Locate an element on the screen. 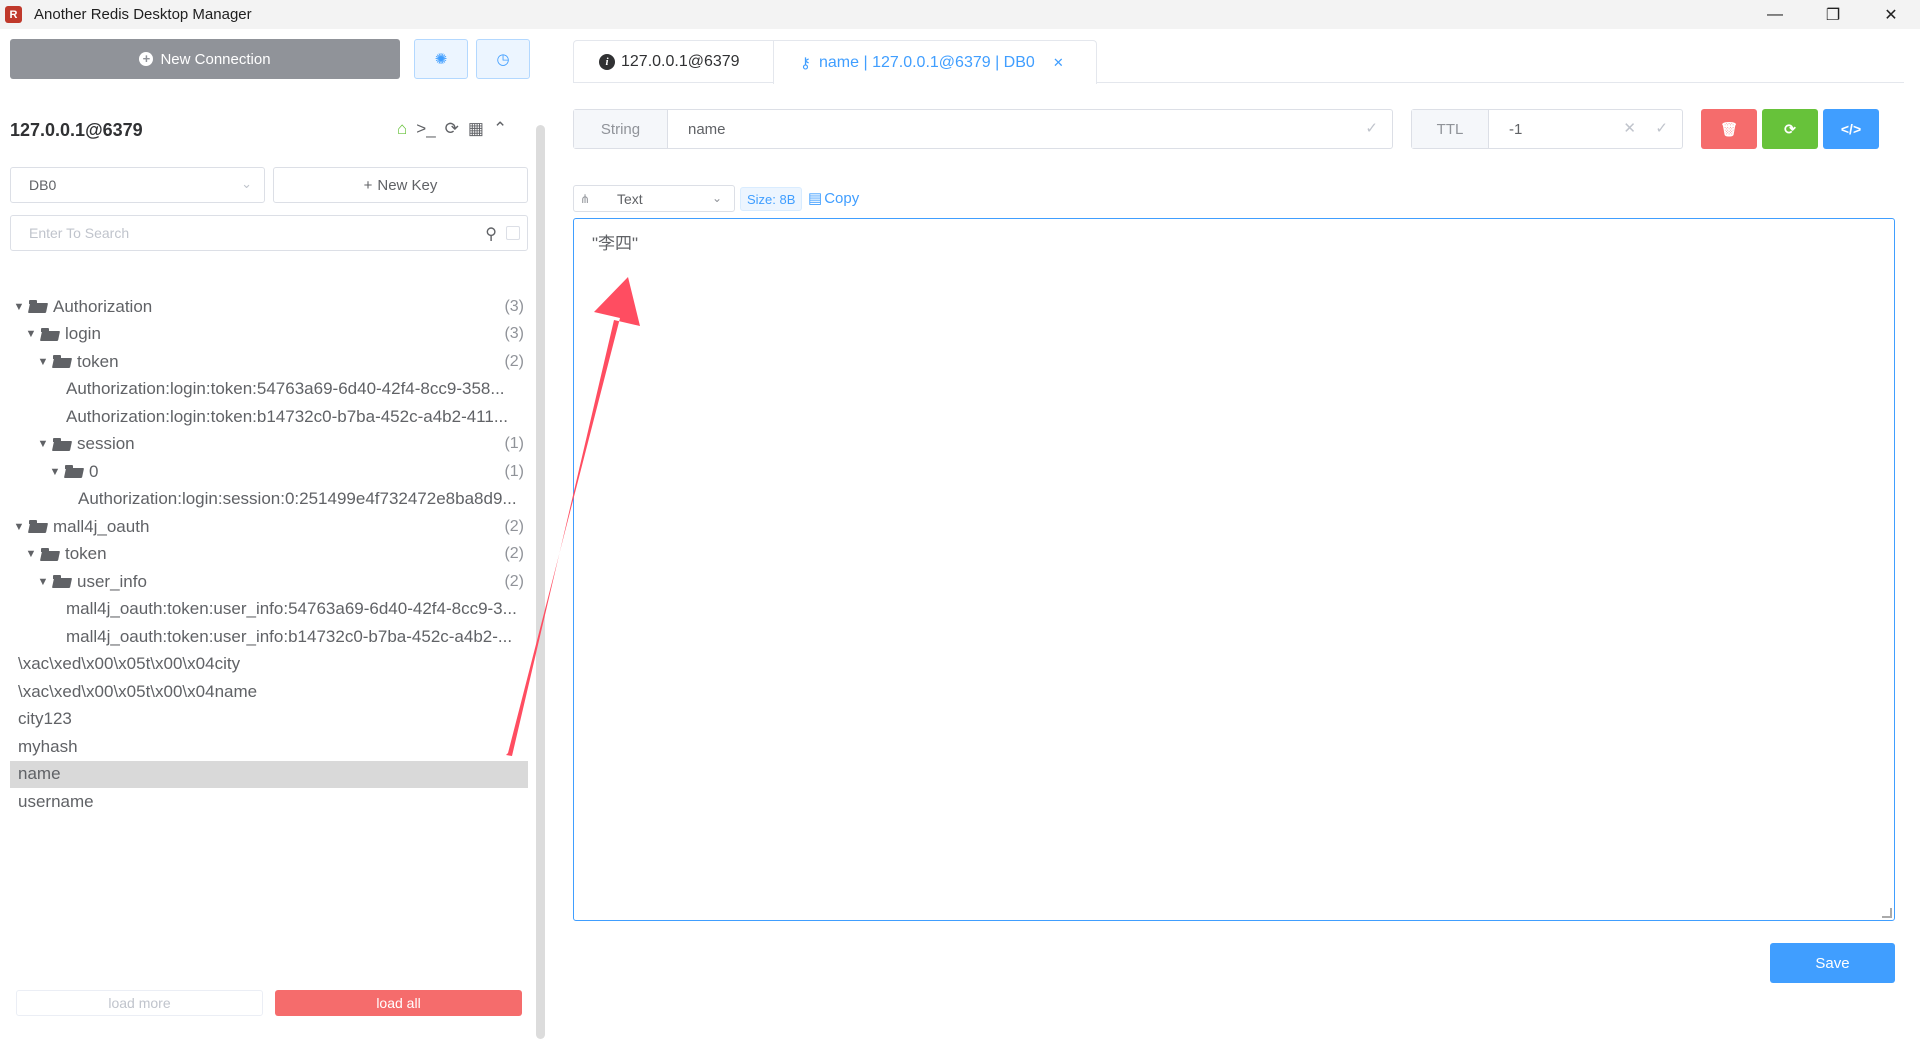 This screenshot has width=1920, height=1039. new-connection-button: + New Connection is located at coordinates (205, 59).